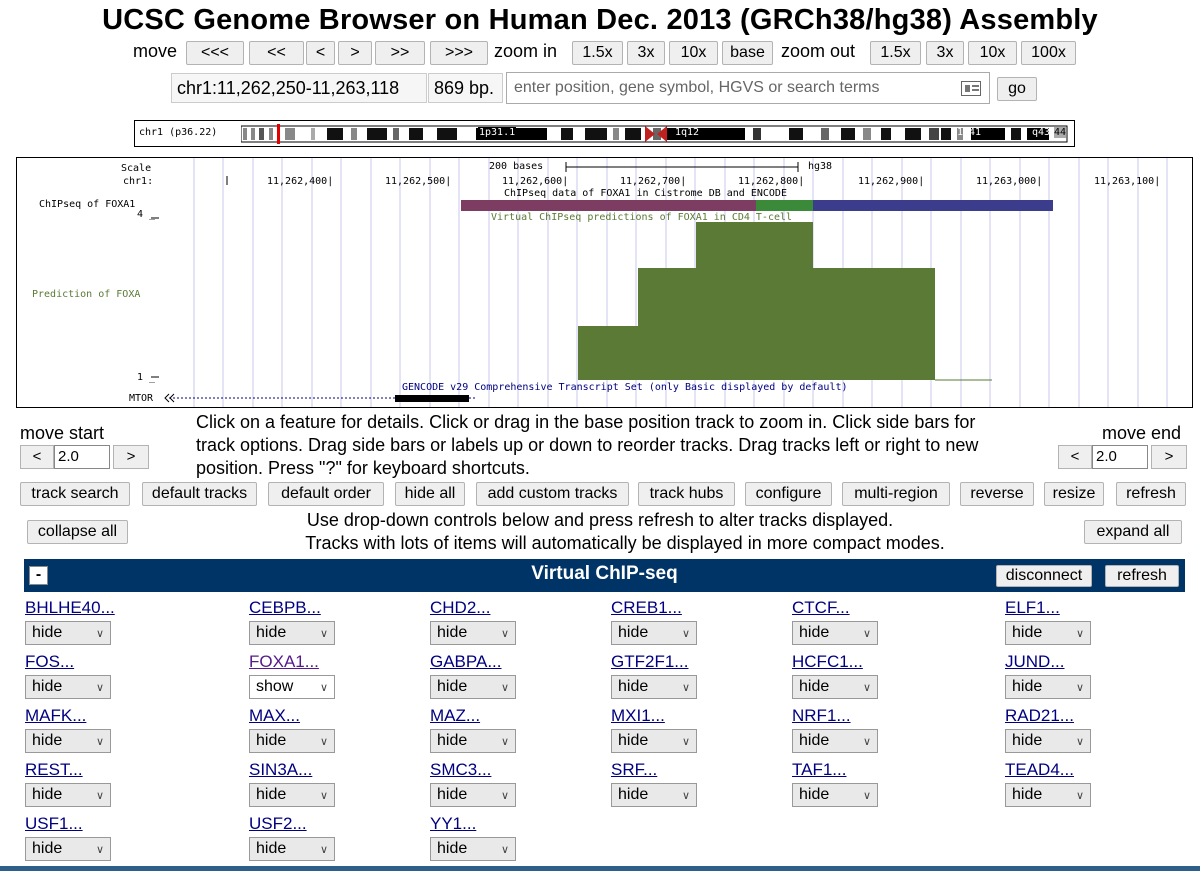 The width and height of the screenshot is (1200, 871). Describe the element at coordinates (131, 457) in the screenshot. I see `move-start-right-button: >` at that location.